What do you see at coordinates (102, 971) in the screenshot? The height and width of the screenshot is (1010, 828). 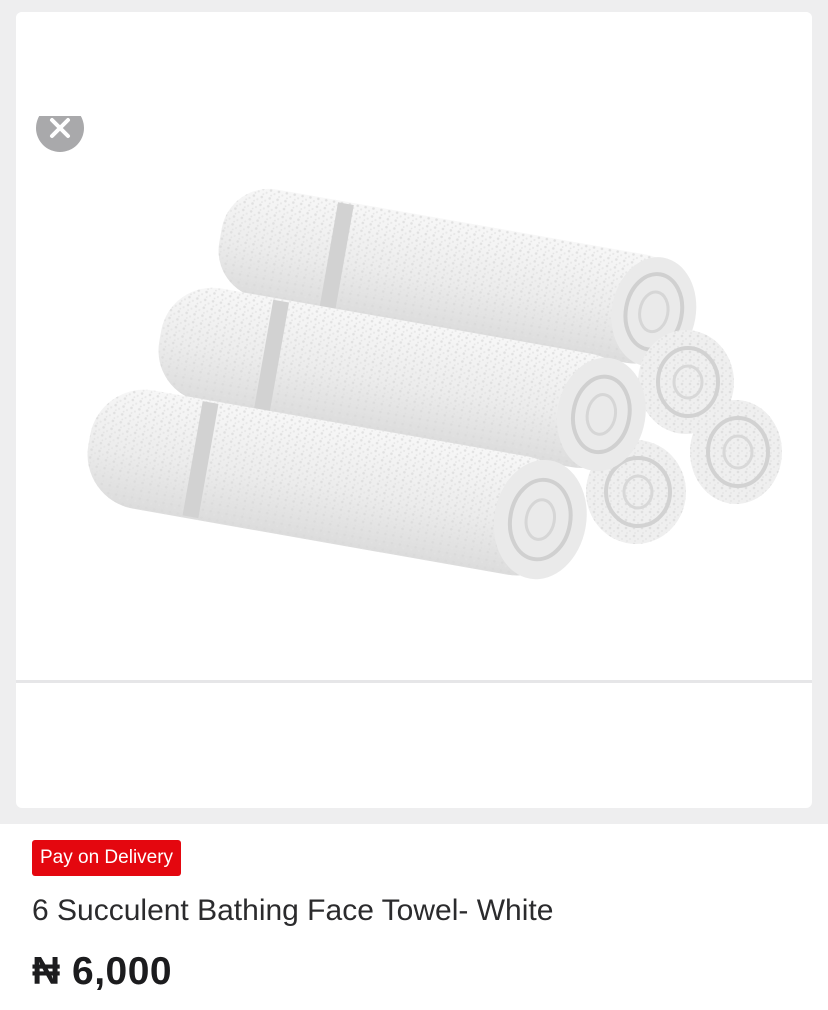 I see `product-price: ₦ 6,000` at bounding box center [102, 971].